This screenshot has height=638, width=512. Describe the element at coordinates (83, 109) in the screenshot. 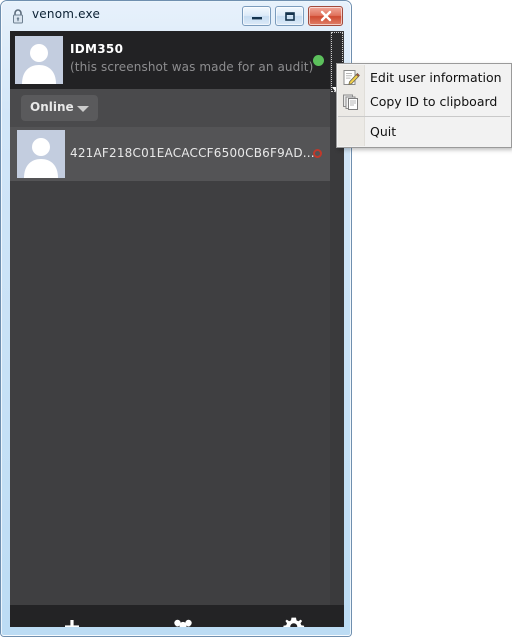

I see `chevron-down-icon` at that location.